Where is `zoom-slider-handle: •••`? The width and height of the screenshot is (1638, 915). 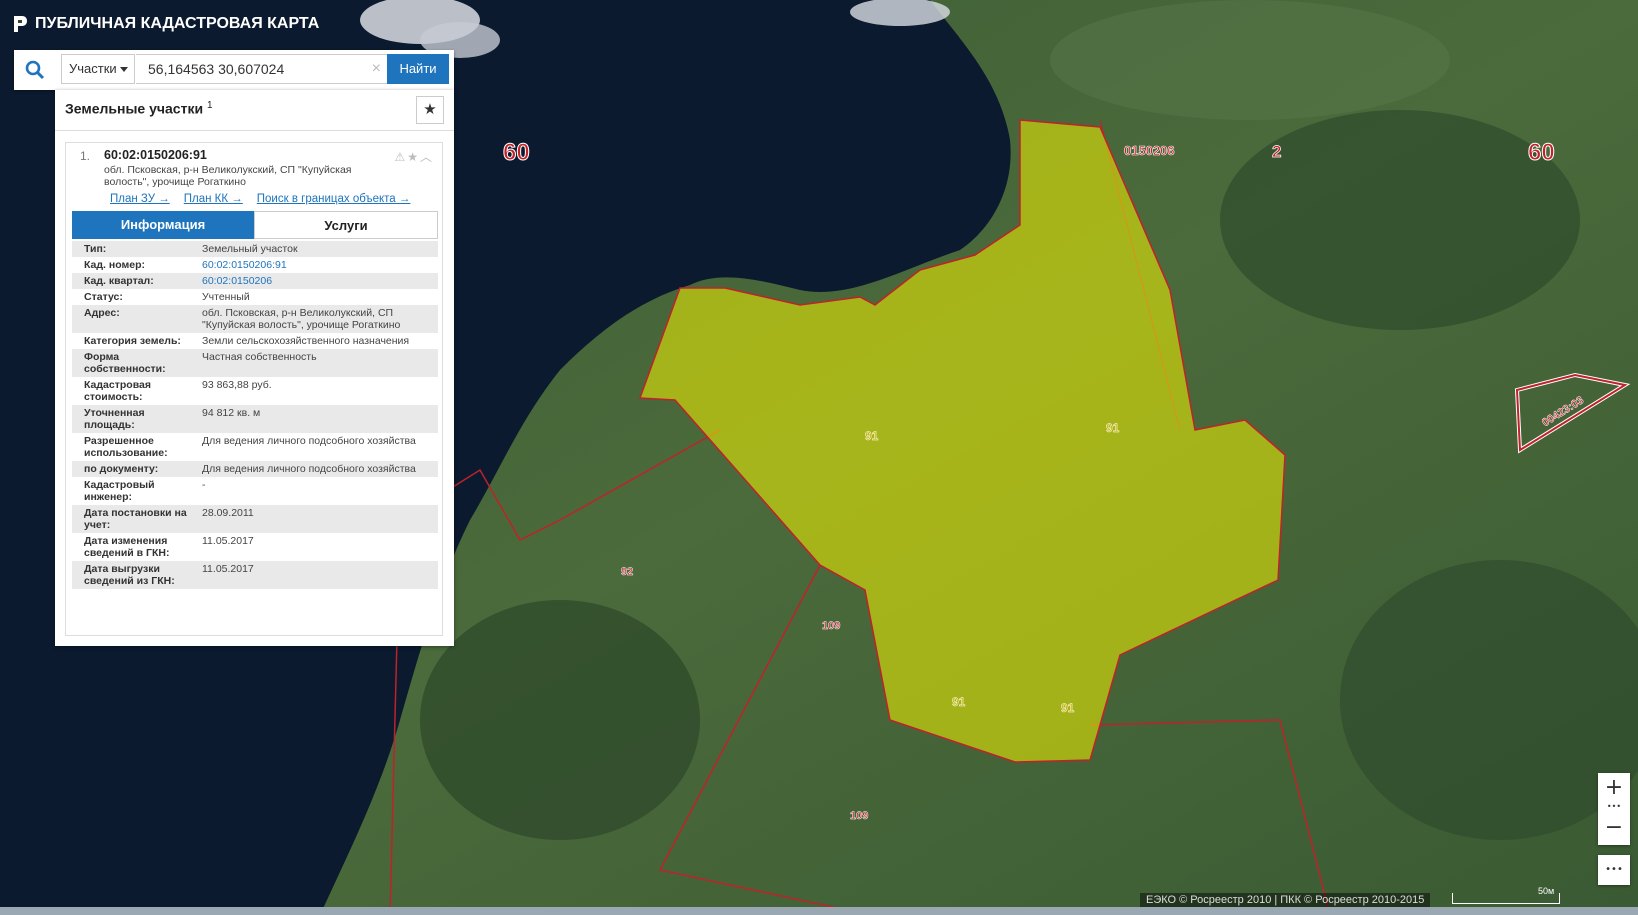
zoom-slider-handle: ••• is located at coordinates (1614, 808).